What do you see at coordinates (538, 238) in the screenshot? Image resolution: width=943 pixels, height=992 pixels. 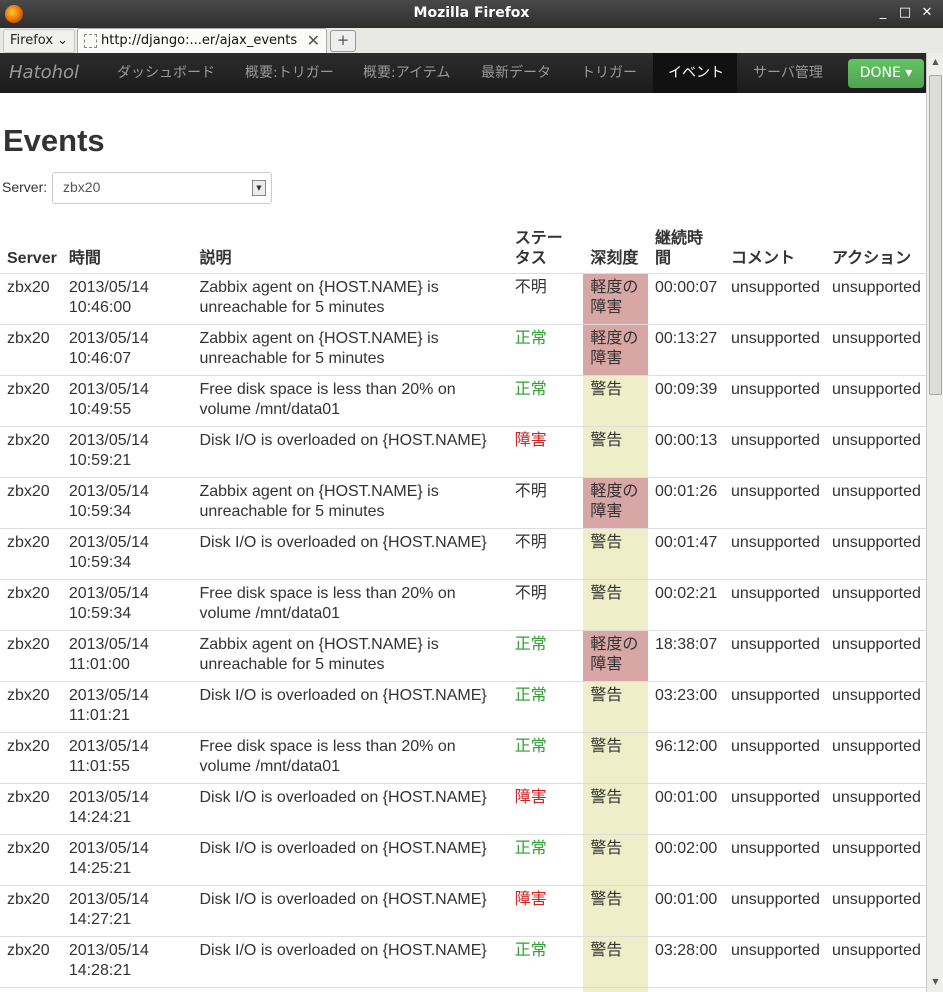 I see `col-header-status-line1: ステー` at bounding box center [538, 238].